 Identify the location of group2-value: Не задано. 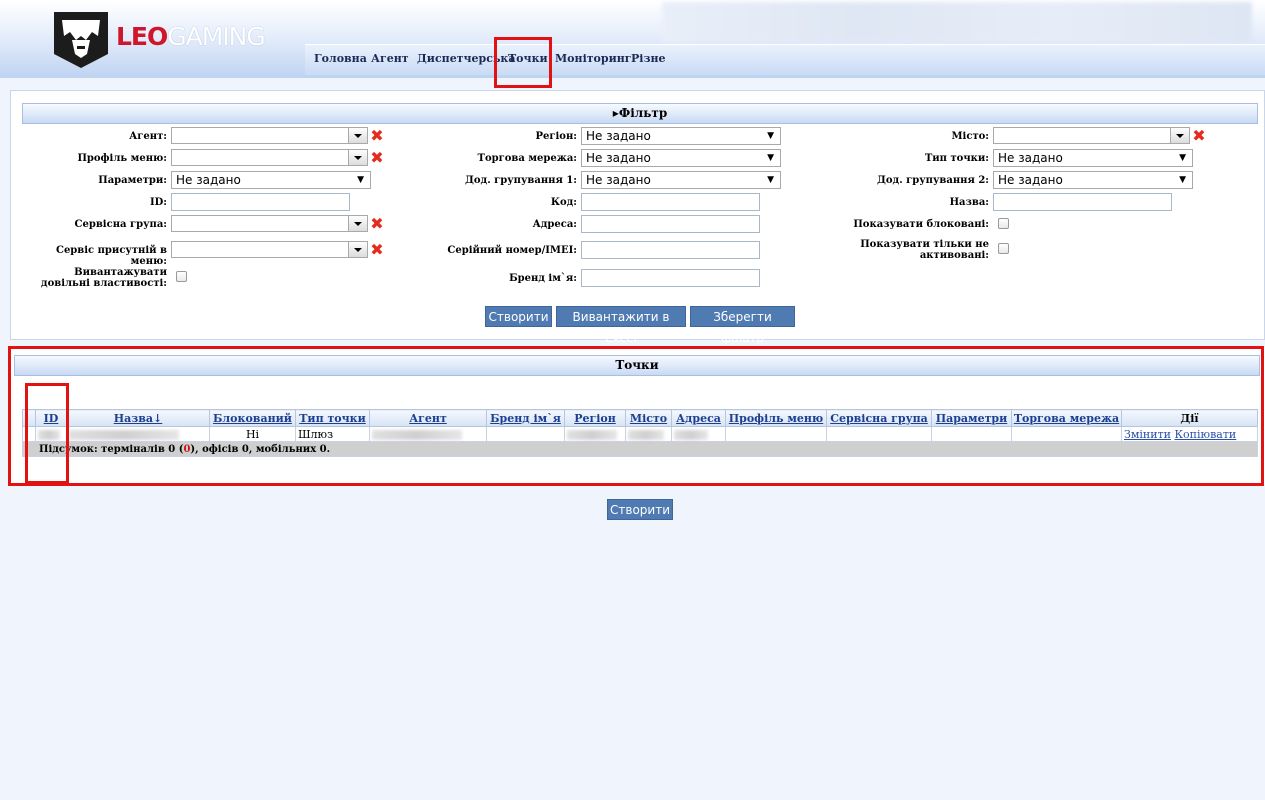
(1030, 180).